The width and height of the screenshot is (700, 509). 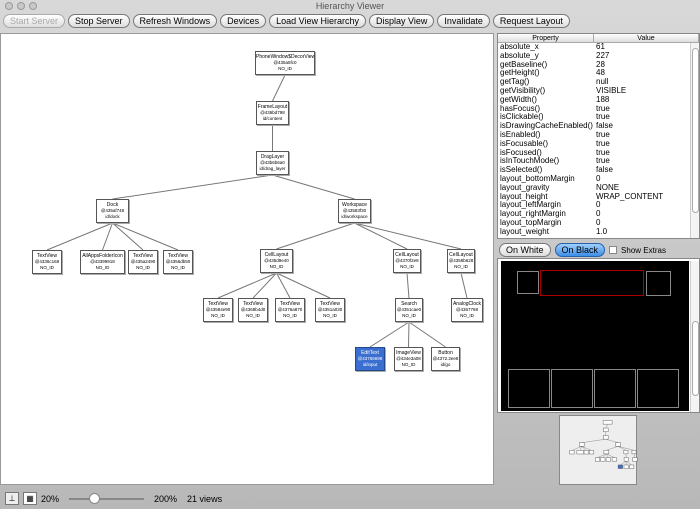 What do you see at coordinates (520, 73) in the screenshot?
I see `property-name: getHeight()` at bounding box center [520, 73].